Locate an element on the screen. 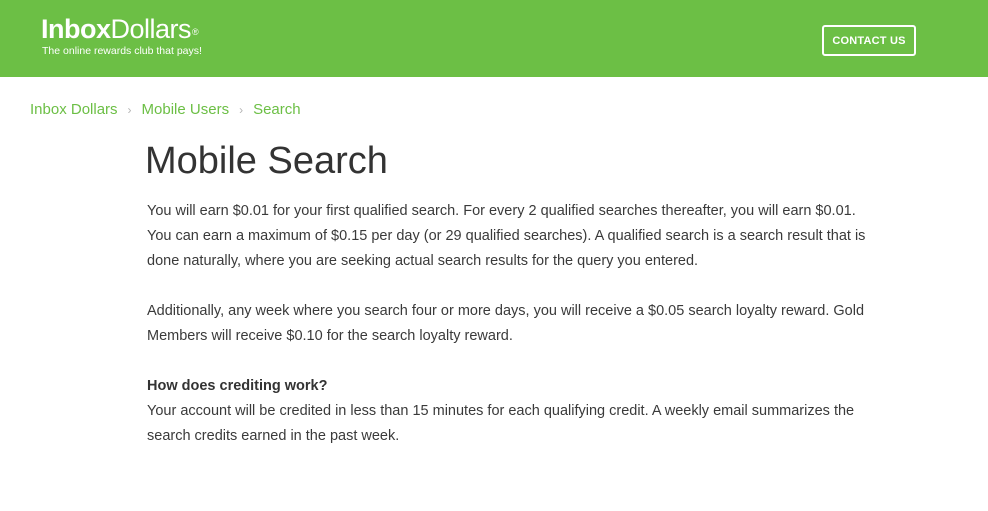  logo-word-dollars: Dollars is located at coordinates (151, 29).